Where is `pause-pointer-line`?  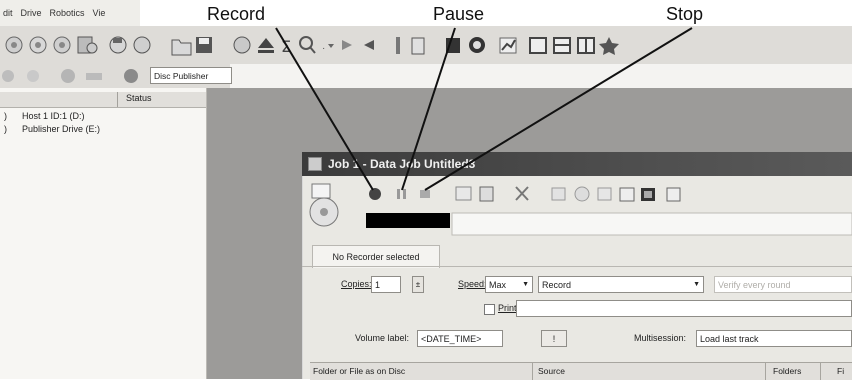 pause-pointer-line is located at coordinates (428, 109).